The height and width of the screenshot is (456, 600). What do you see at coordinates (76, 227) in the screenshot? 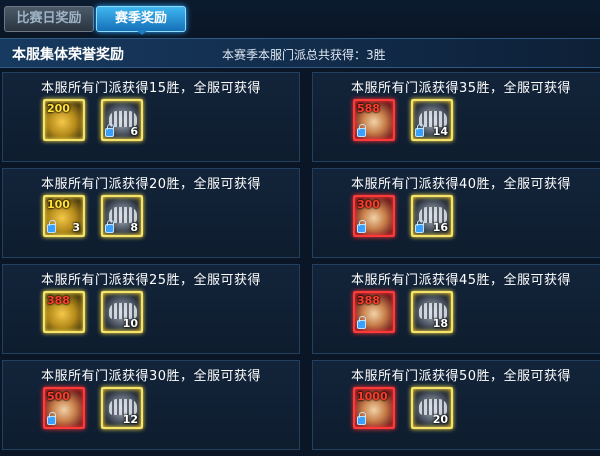
I see `gold-quantity: 3` at bounding box center [76, 227].